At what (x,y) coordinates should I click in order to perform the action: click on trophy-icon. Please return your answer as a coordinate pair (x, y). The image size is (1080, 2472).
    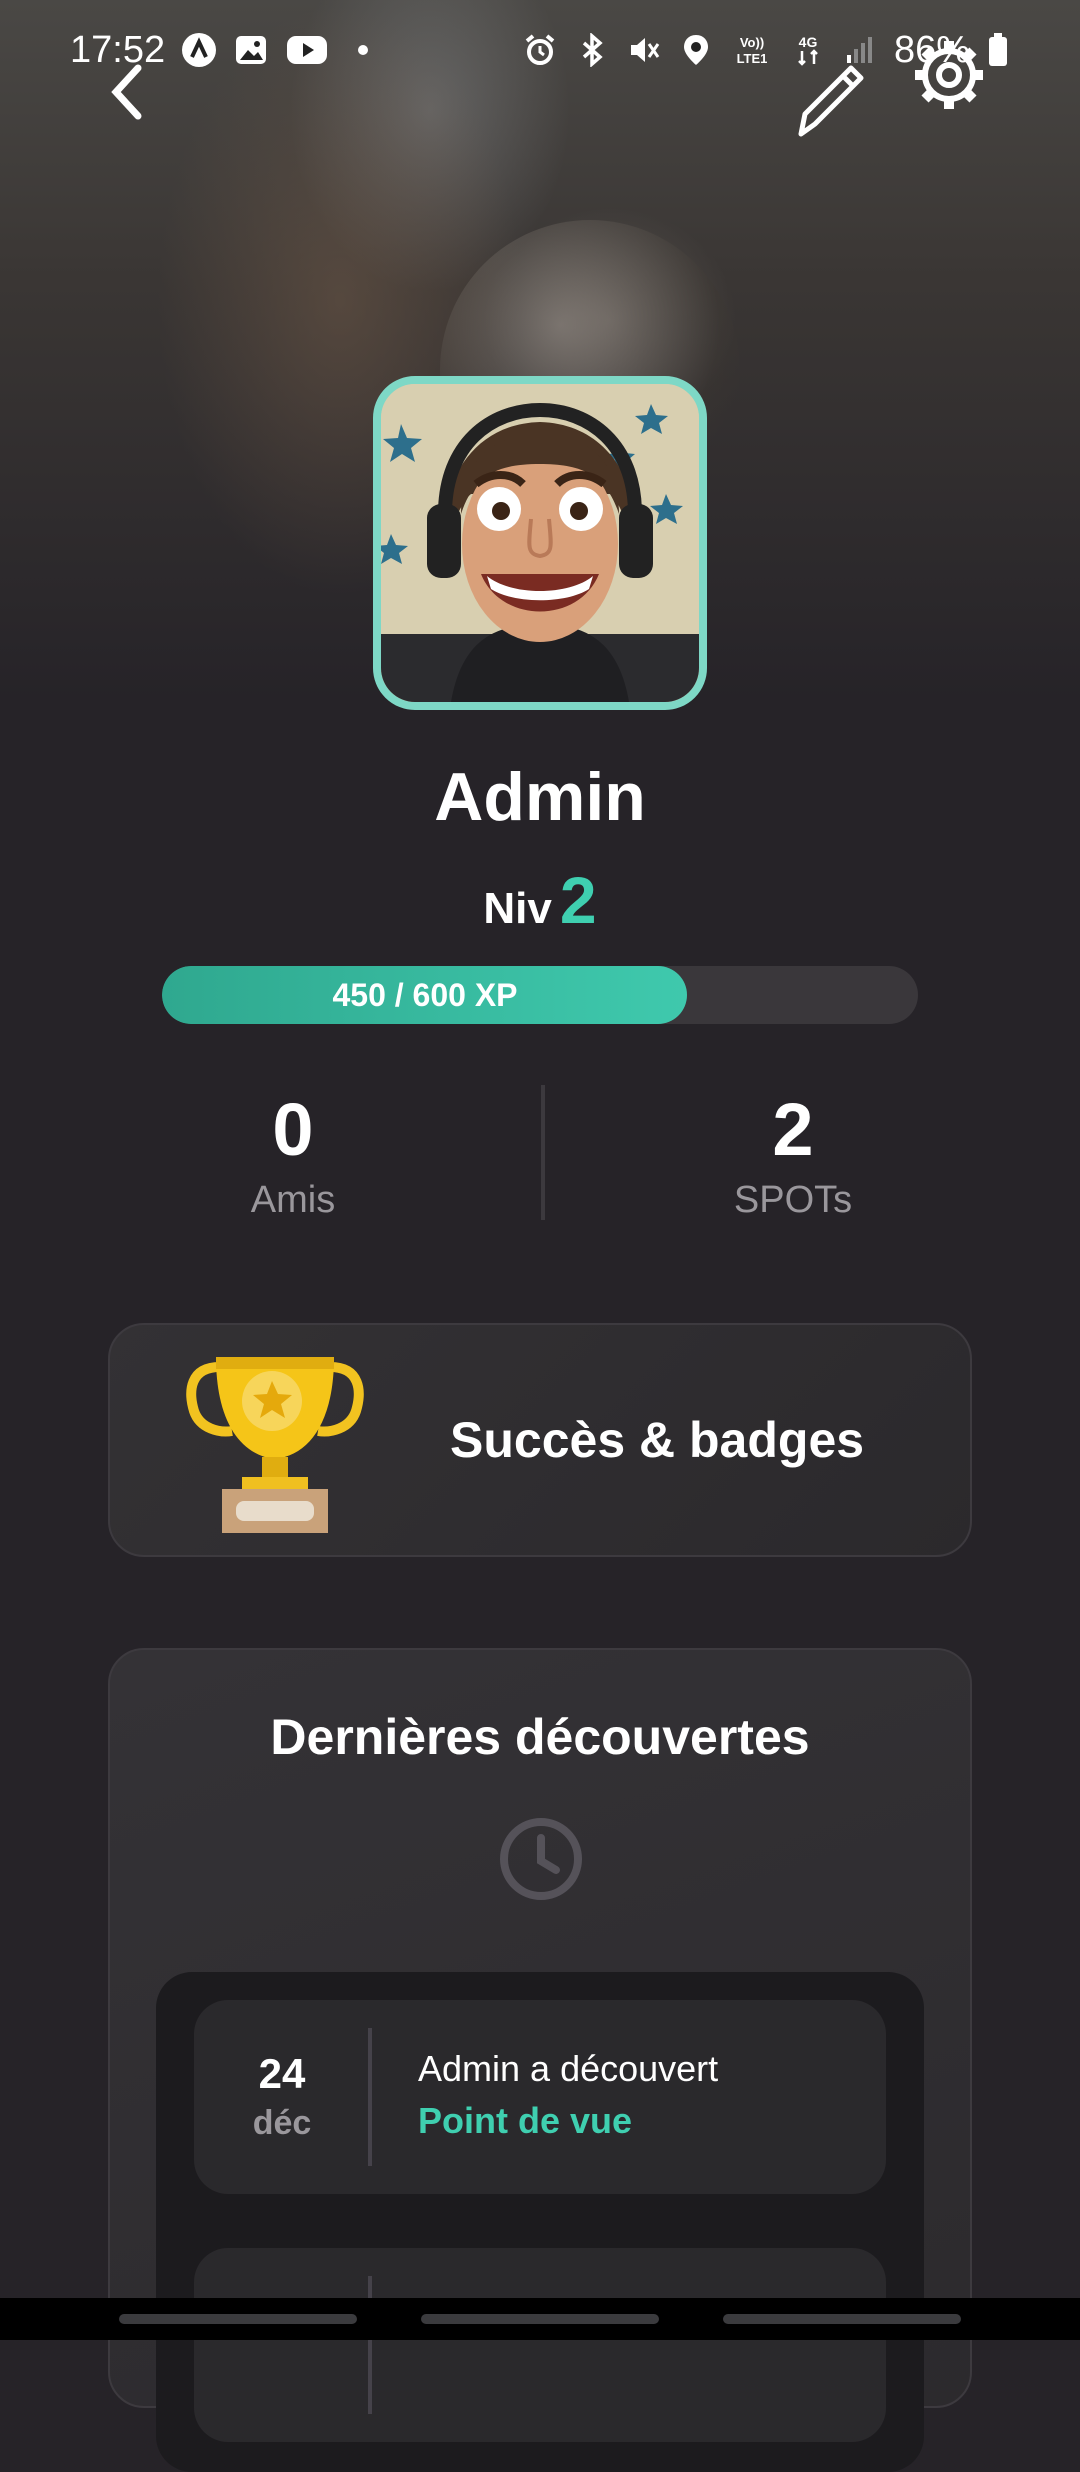
    Looking at the image, I should click on (275, 1445).